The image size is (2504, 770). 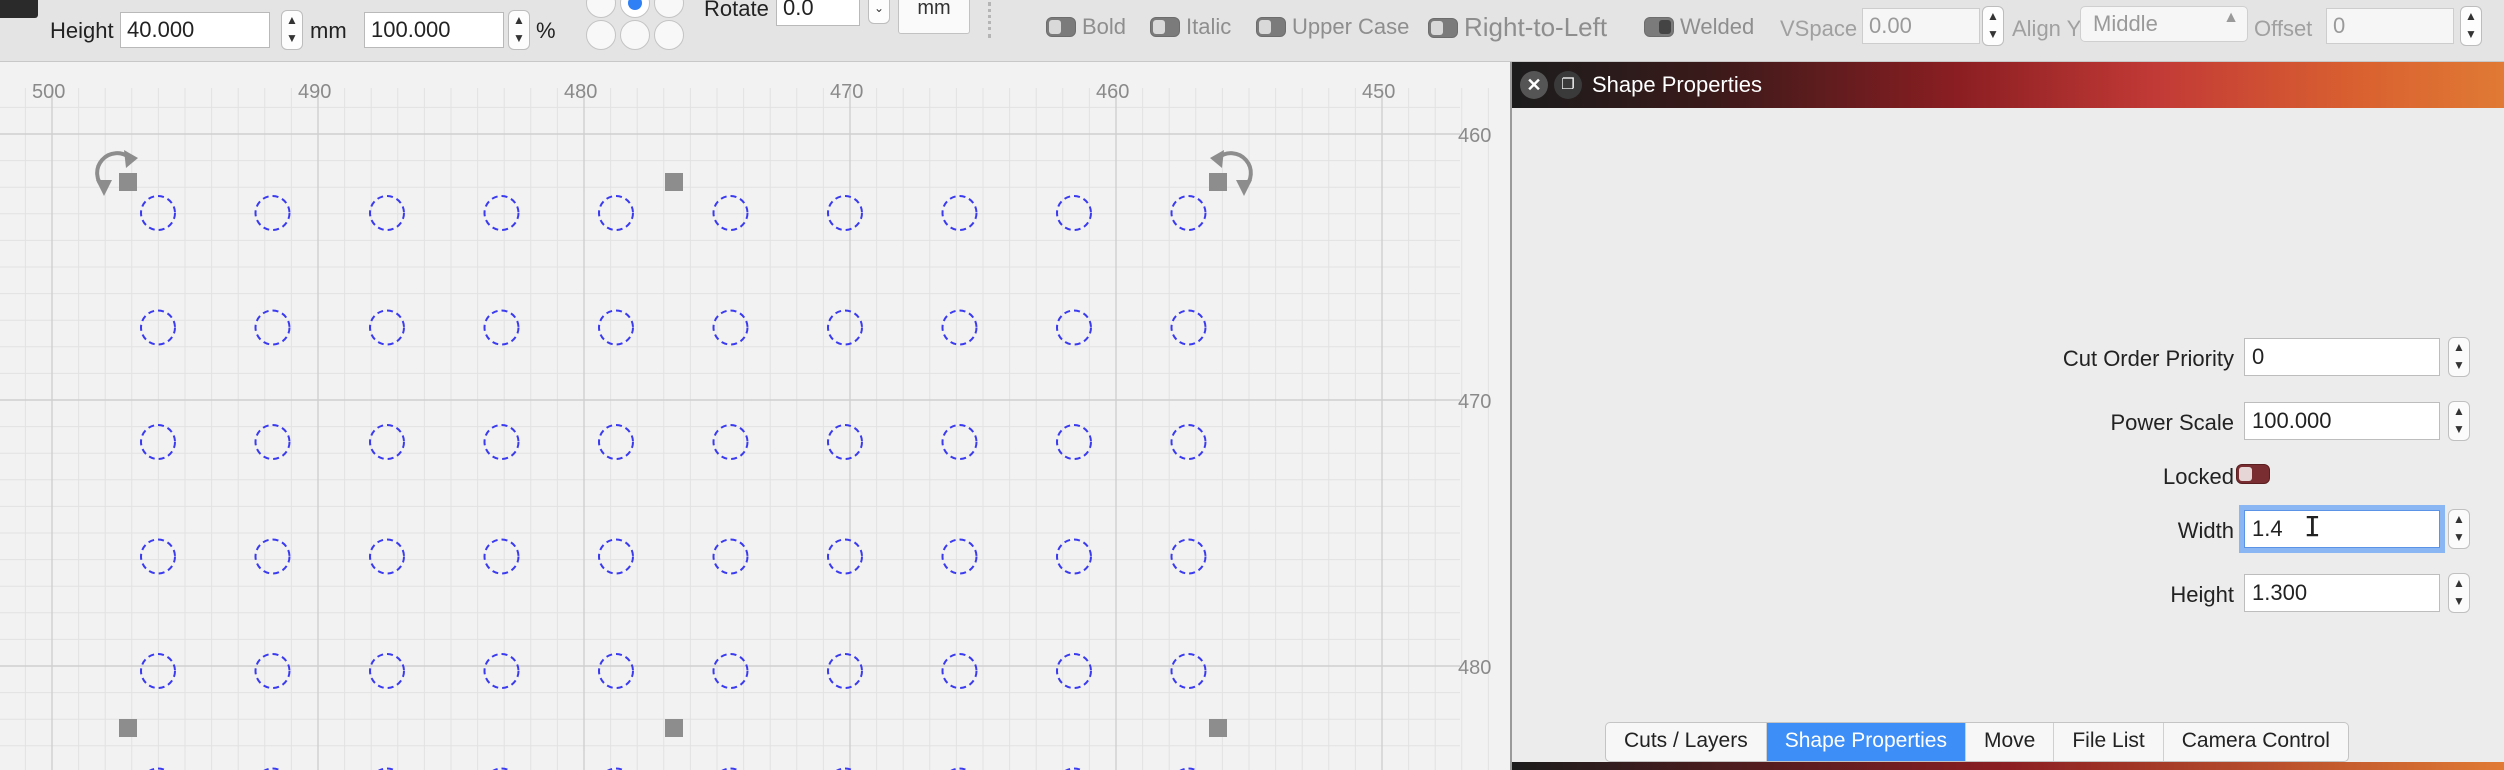 What do you see at coordinates (1517, 27) in the screenshot?
I see `rtl-toggle: Right-to-Left` at bounding box center [1517, 27].